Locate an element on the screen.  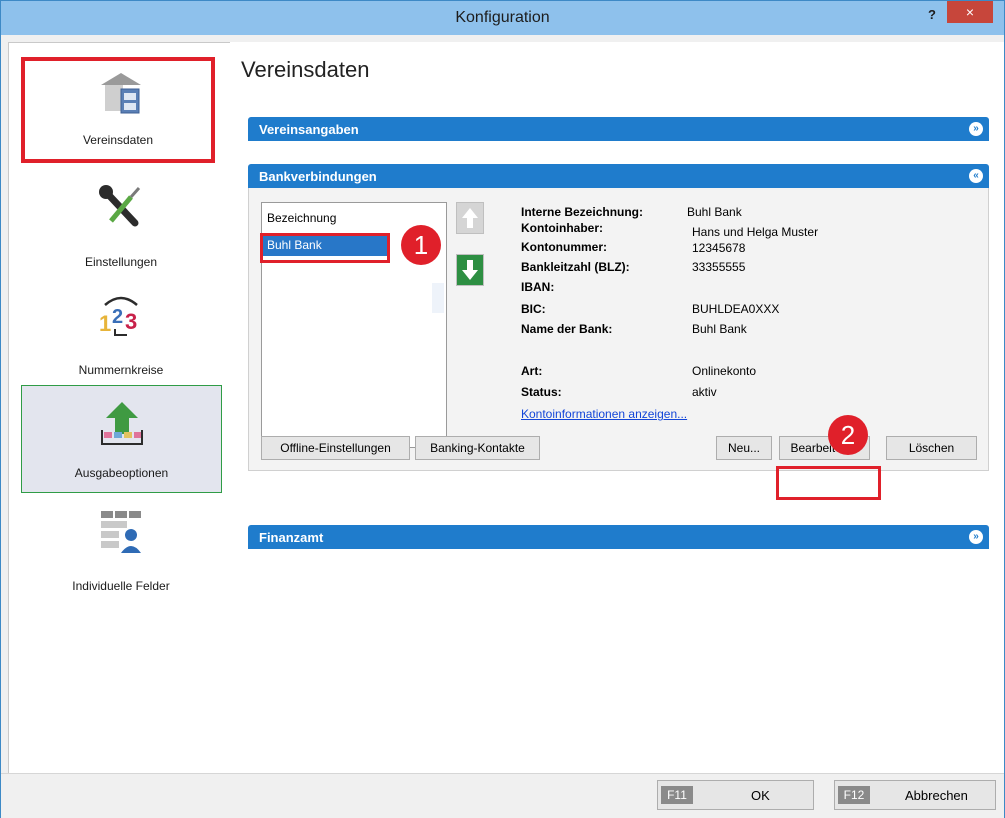
svg-text: 3 is located at coordinates (131, 321).